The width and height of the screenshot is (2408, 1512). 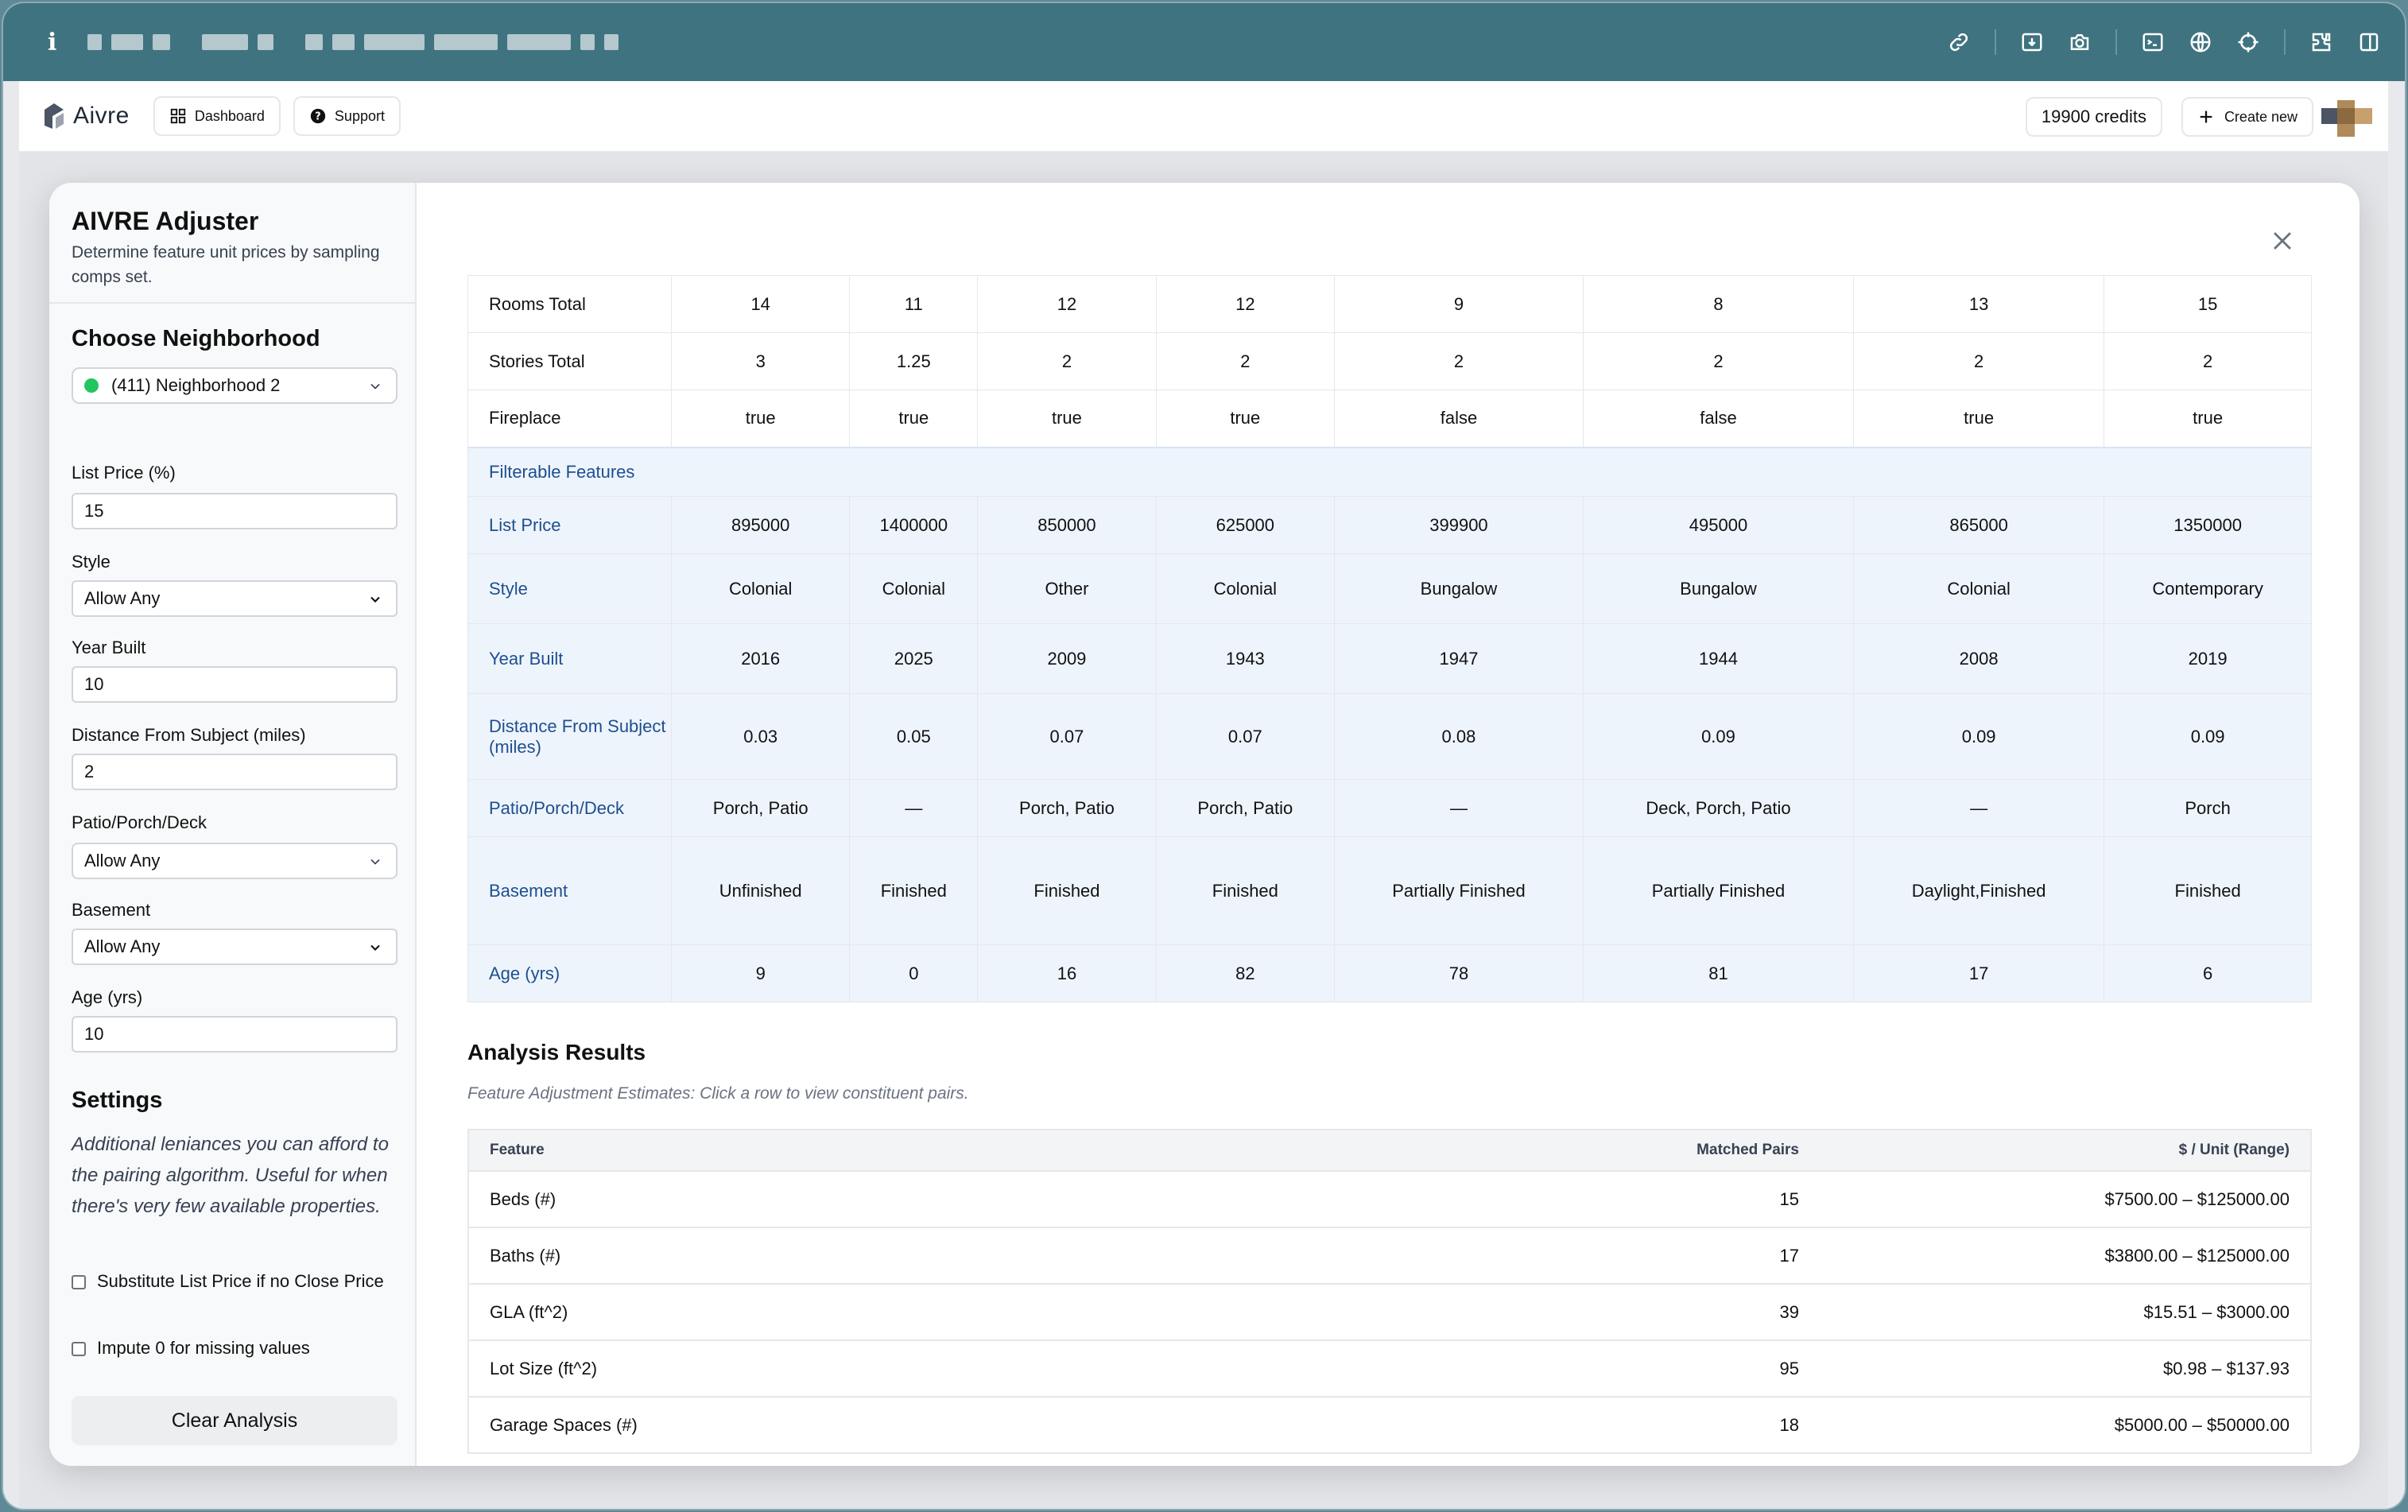 What do you see at coordinates (235, 511) in the screenshot?
I see `list-price-input: 15` at bounding box center [235, 511].